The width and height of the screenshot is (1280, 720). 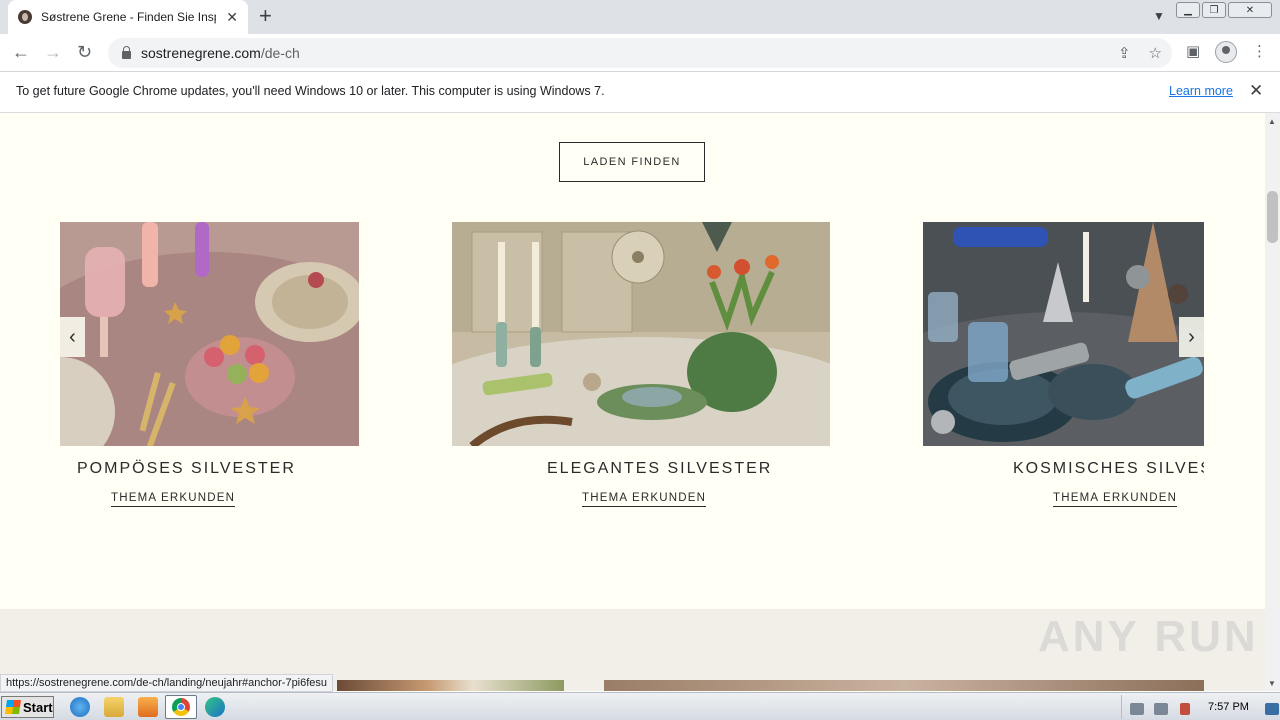 What do you see at coordinates (173, 499) in the screenshot?
I see `card-link-pompoes: THEMA ERKUNDEN` at bounding box center [173, 499].